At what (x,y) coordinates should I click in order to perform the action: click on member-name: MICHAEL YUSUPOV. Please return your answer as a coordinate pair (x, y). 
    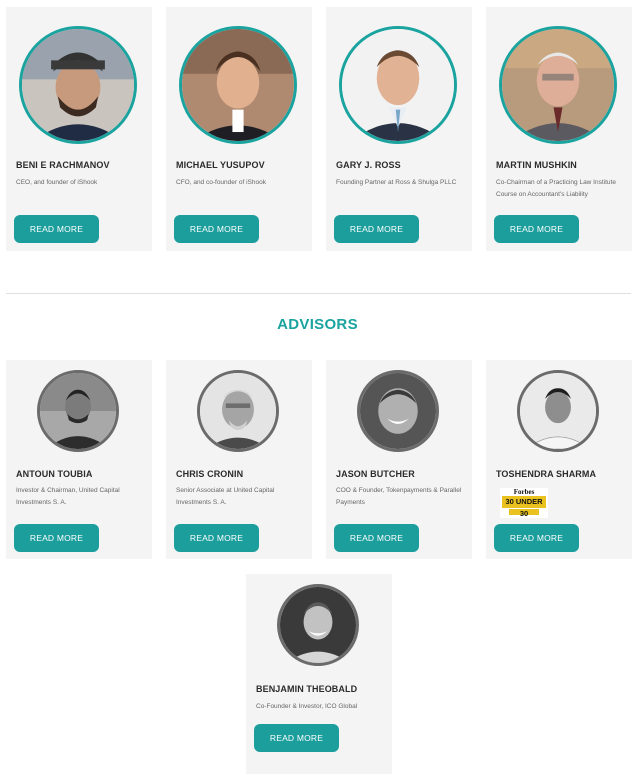
    Looking at the image, I should click on (220, 165).